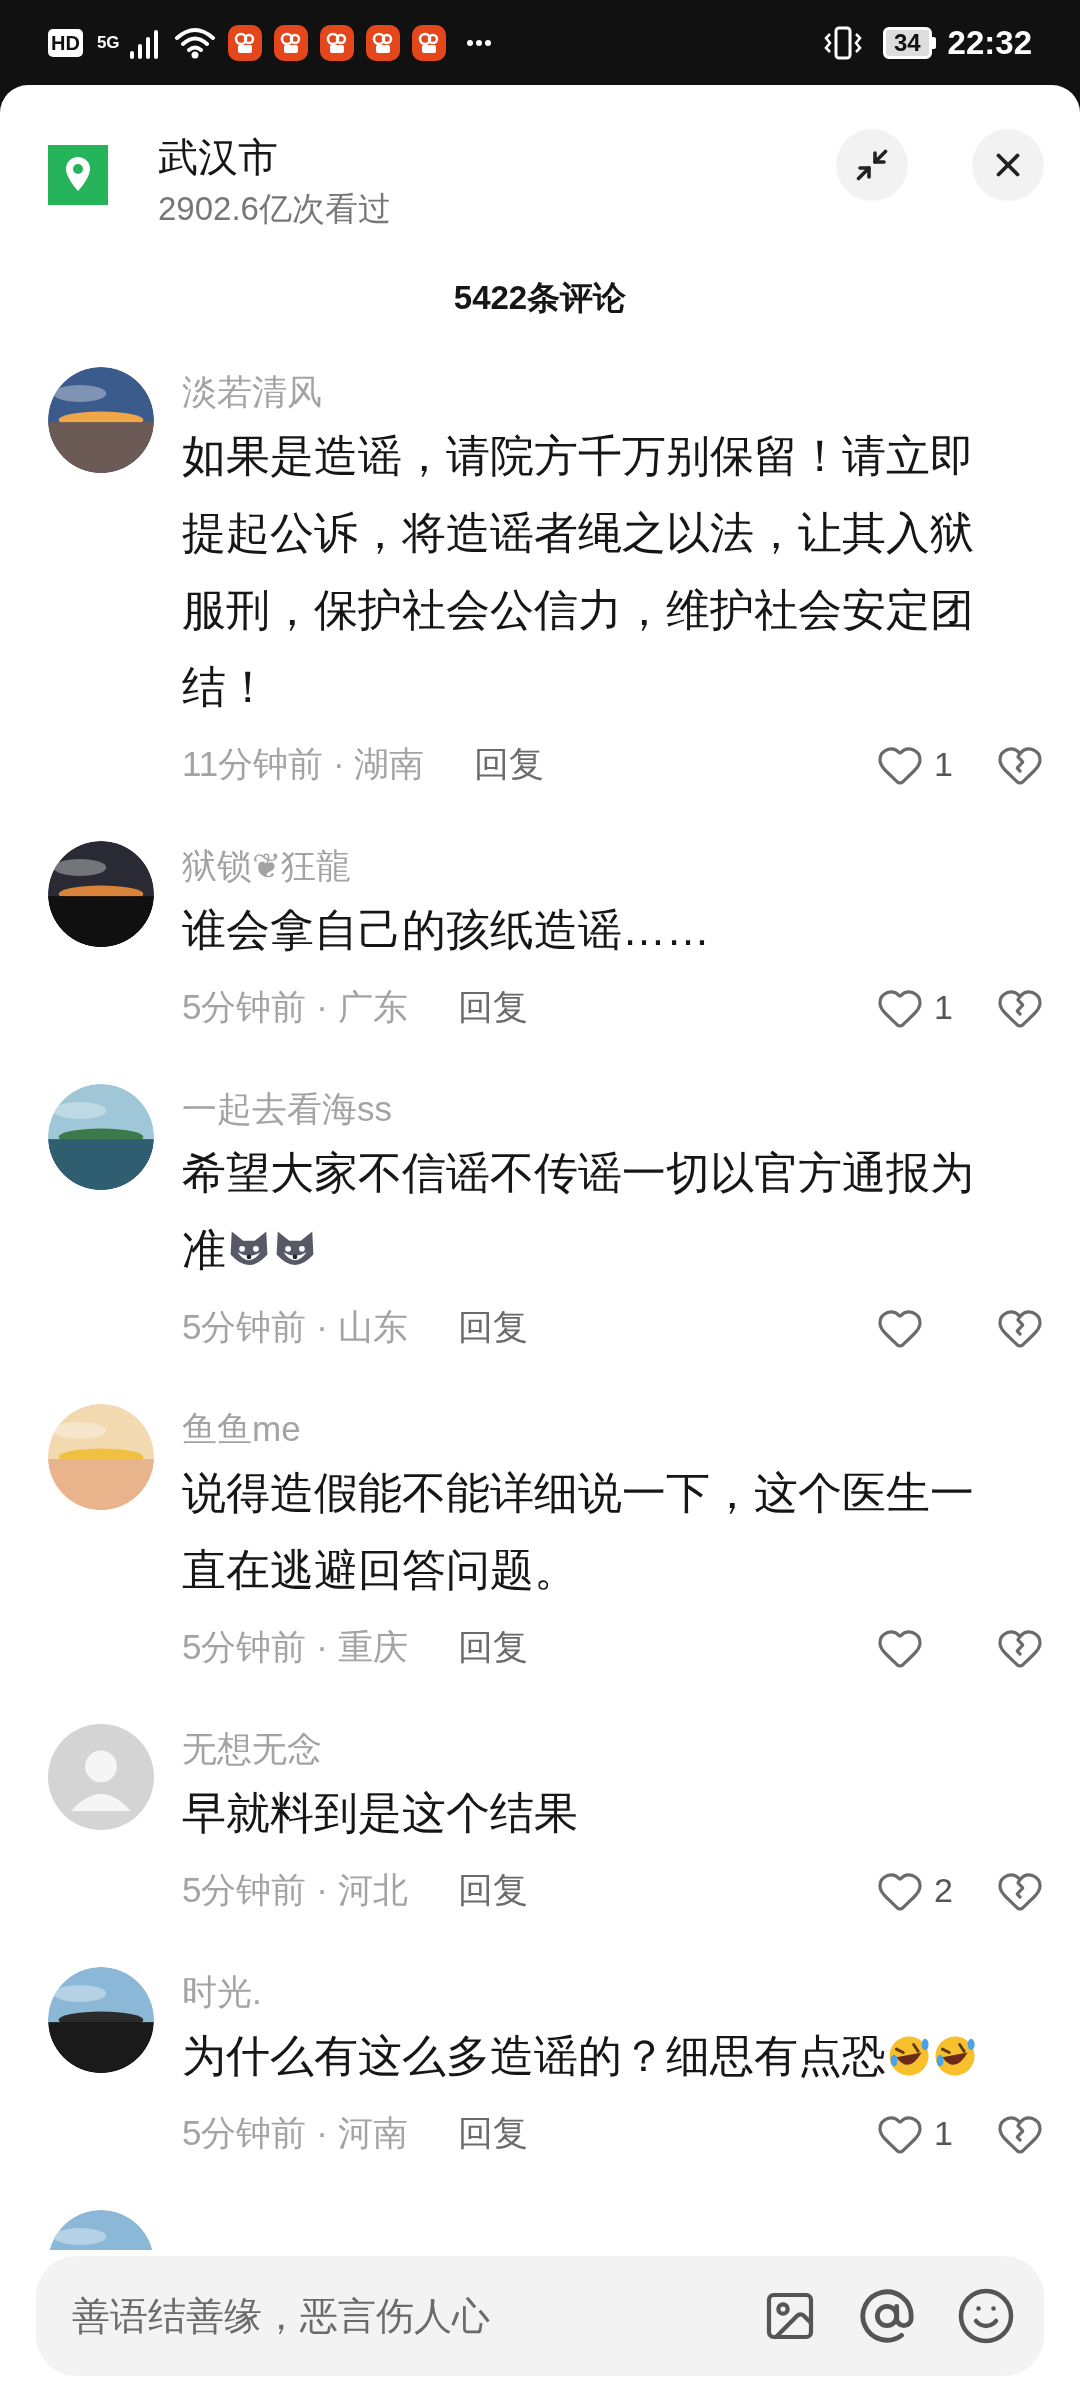  I want to click on network-label: 5G, so click(108, 42).